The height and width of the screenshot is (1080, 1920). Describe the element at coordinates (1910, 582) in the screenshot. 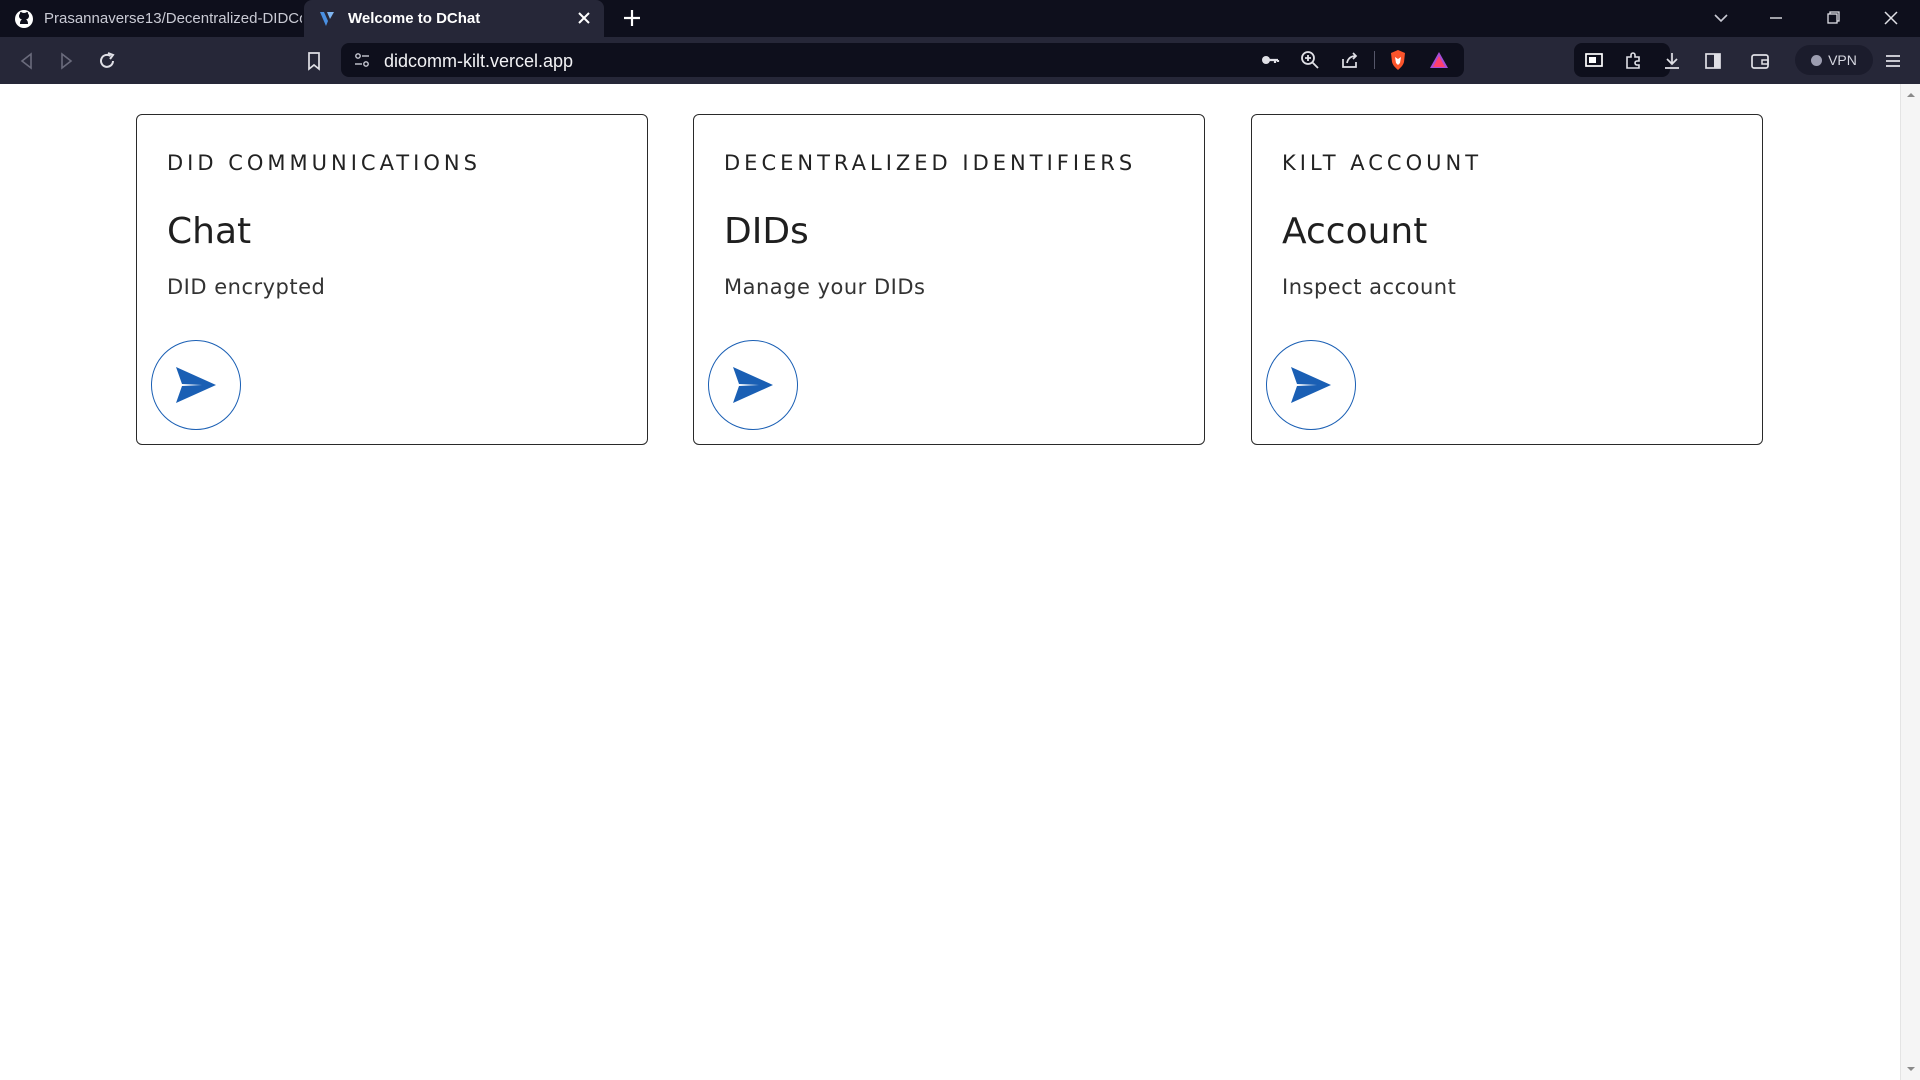

I see `vertical-scrollbar` at that location.